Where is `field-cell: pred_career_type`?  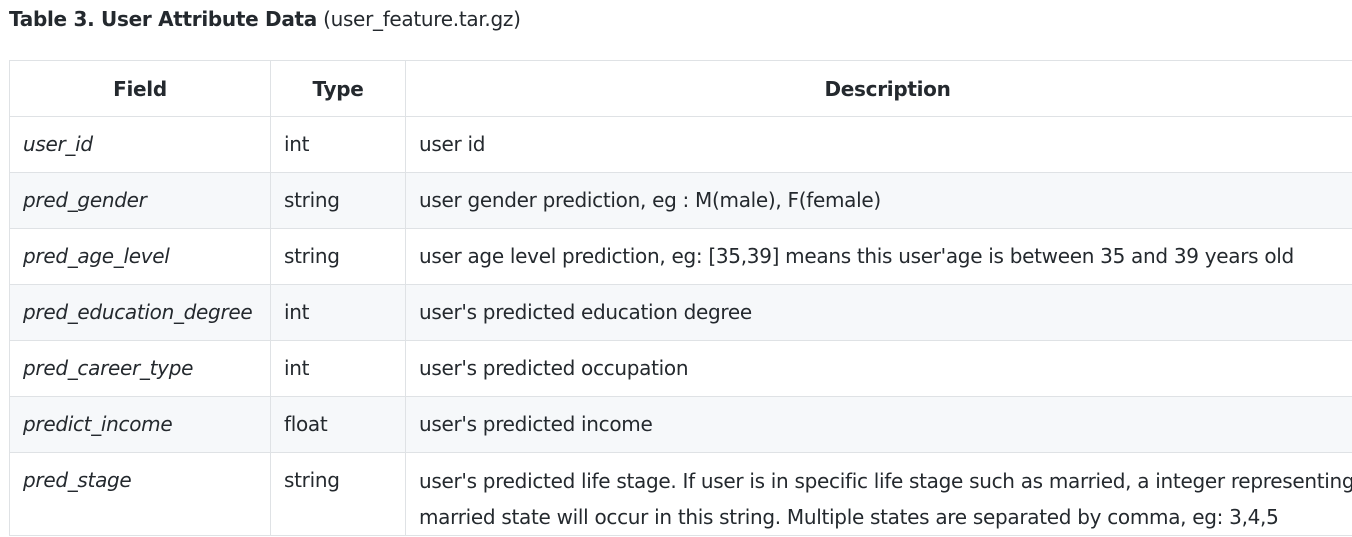
field-cell: pred_career_type is located at coordinates (140, 368).